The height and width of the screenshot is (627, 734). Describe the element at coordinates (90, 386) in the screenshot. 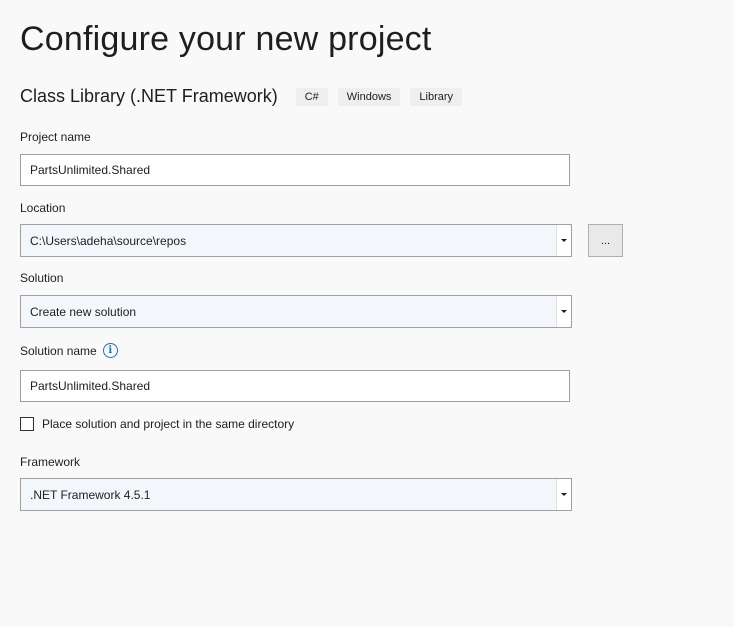

I see `solution-name-value: PartsUnlimited.Shared` at that location.